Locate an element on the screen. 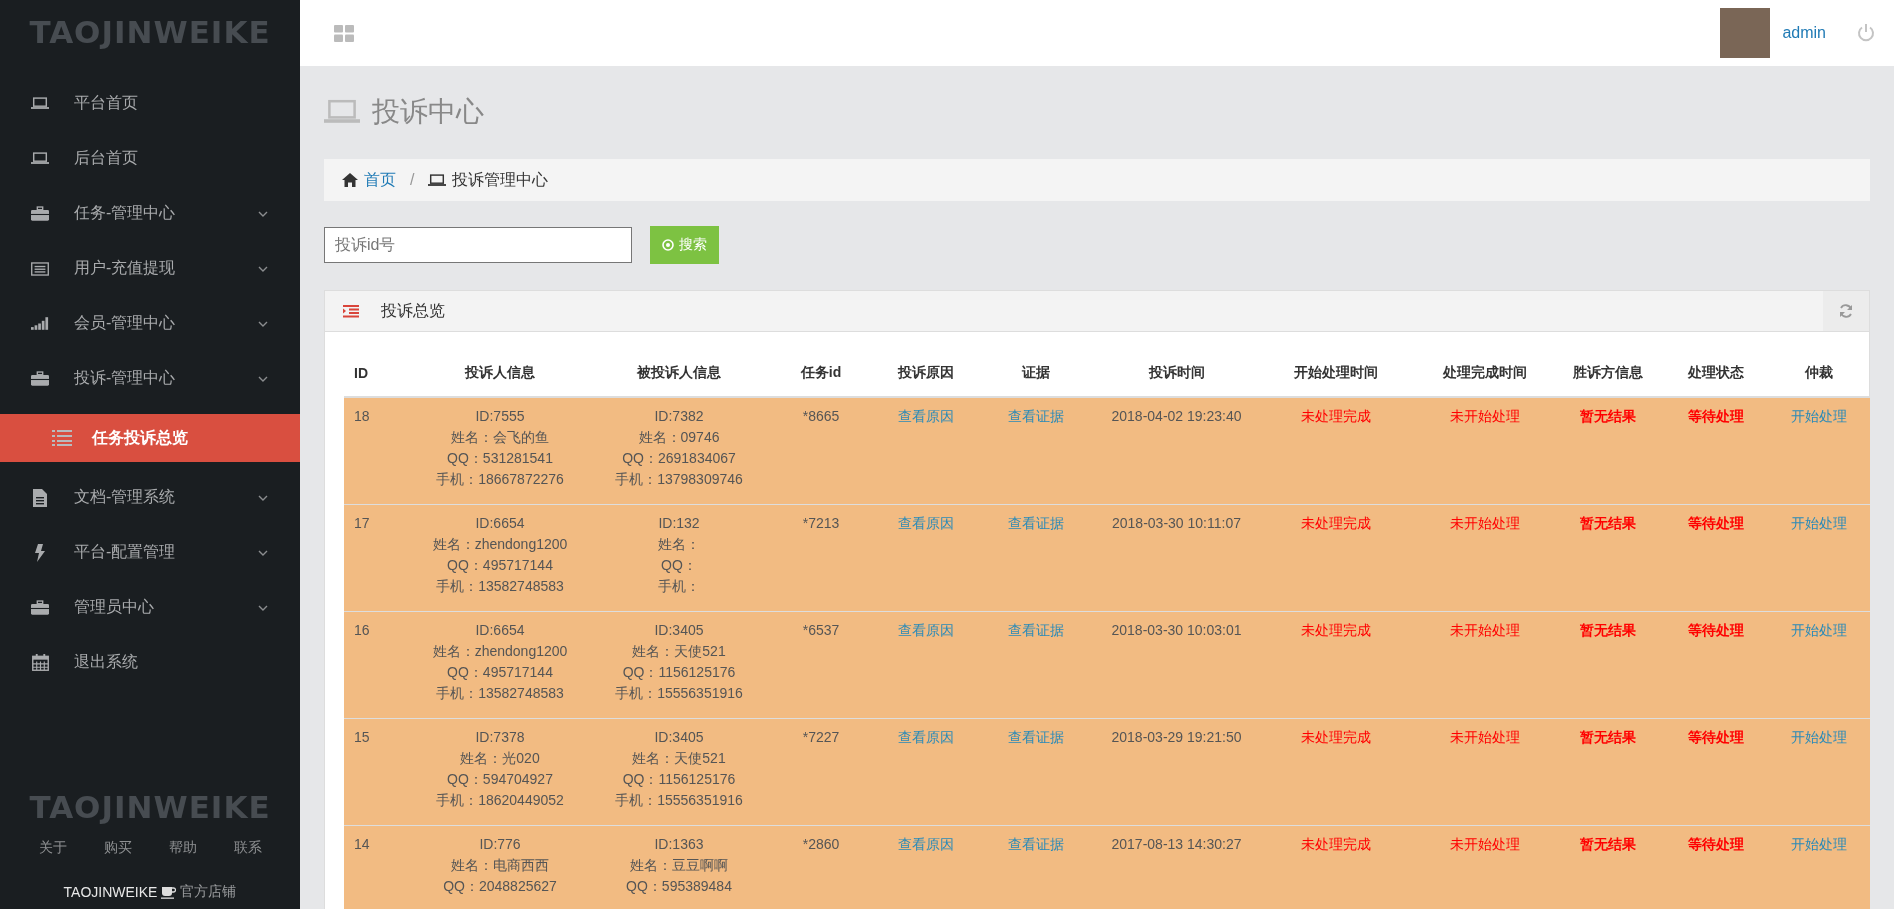 This screenshot has height=909, width=1894. info-line: ID:7555 is located at coordinates (500, 416).